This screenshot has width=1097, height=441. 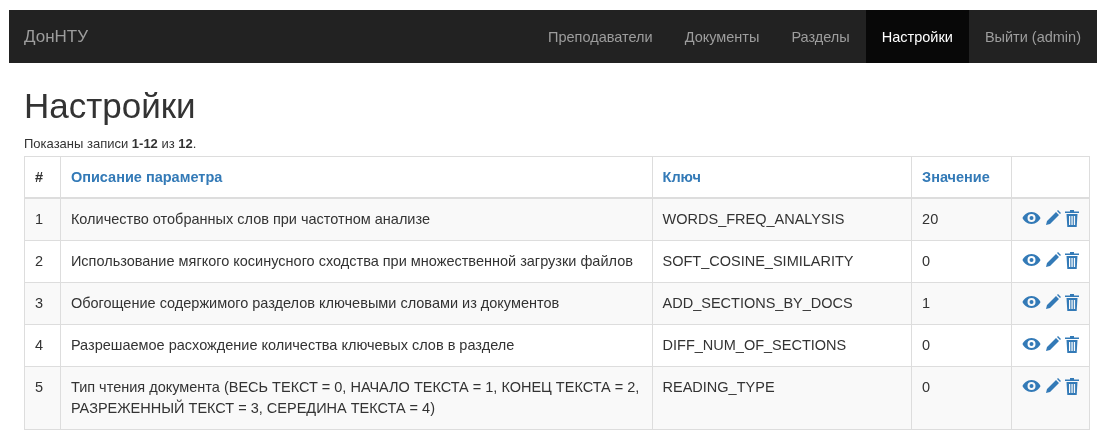 What do you see at coordinates (39, 176) in the screenshot?
I see `column-header: #` at bounding box center [39, 176].